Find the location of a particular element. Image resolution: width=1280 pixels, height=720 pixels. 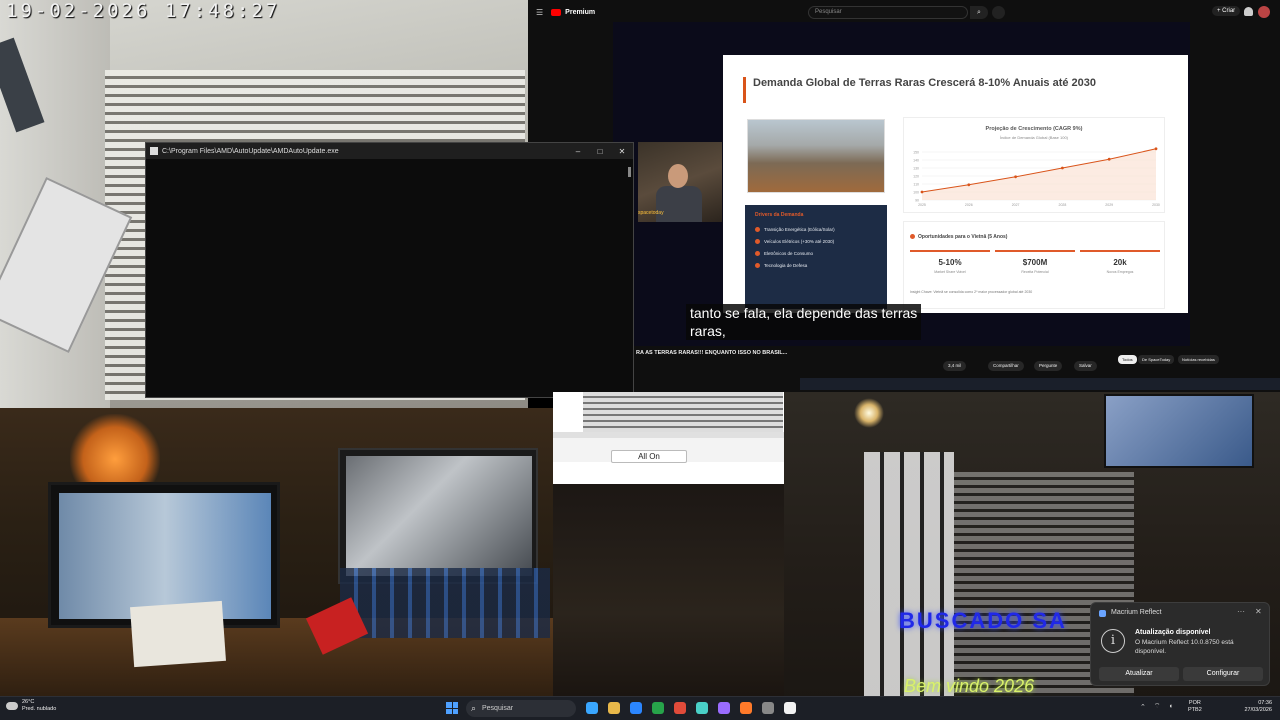

audio-mixer is located at coordinates (445, 603).